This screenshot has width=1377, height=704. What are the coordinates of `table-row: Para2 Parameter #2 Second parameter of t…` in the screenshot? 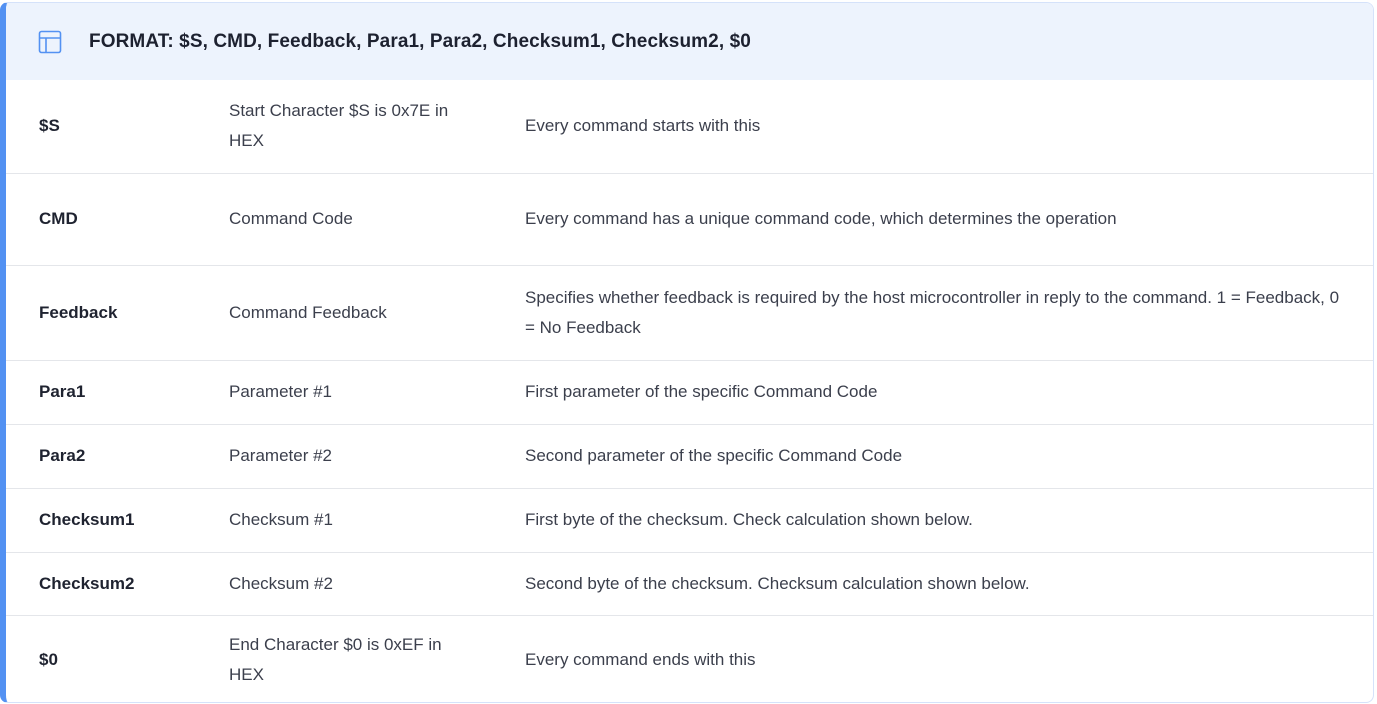 It's located at (689, 455).